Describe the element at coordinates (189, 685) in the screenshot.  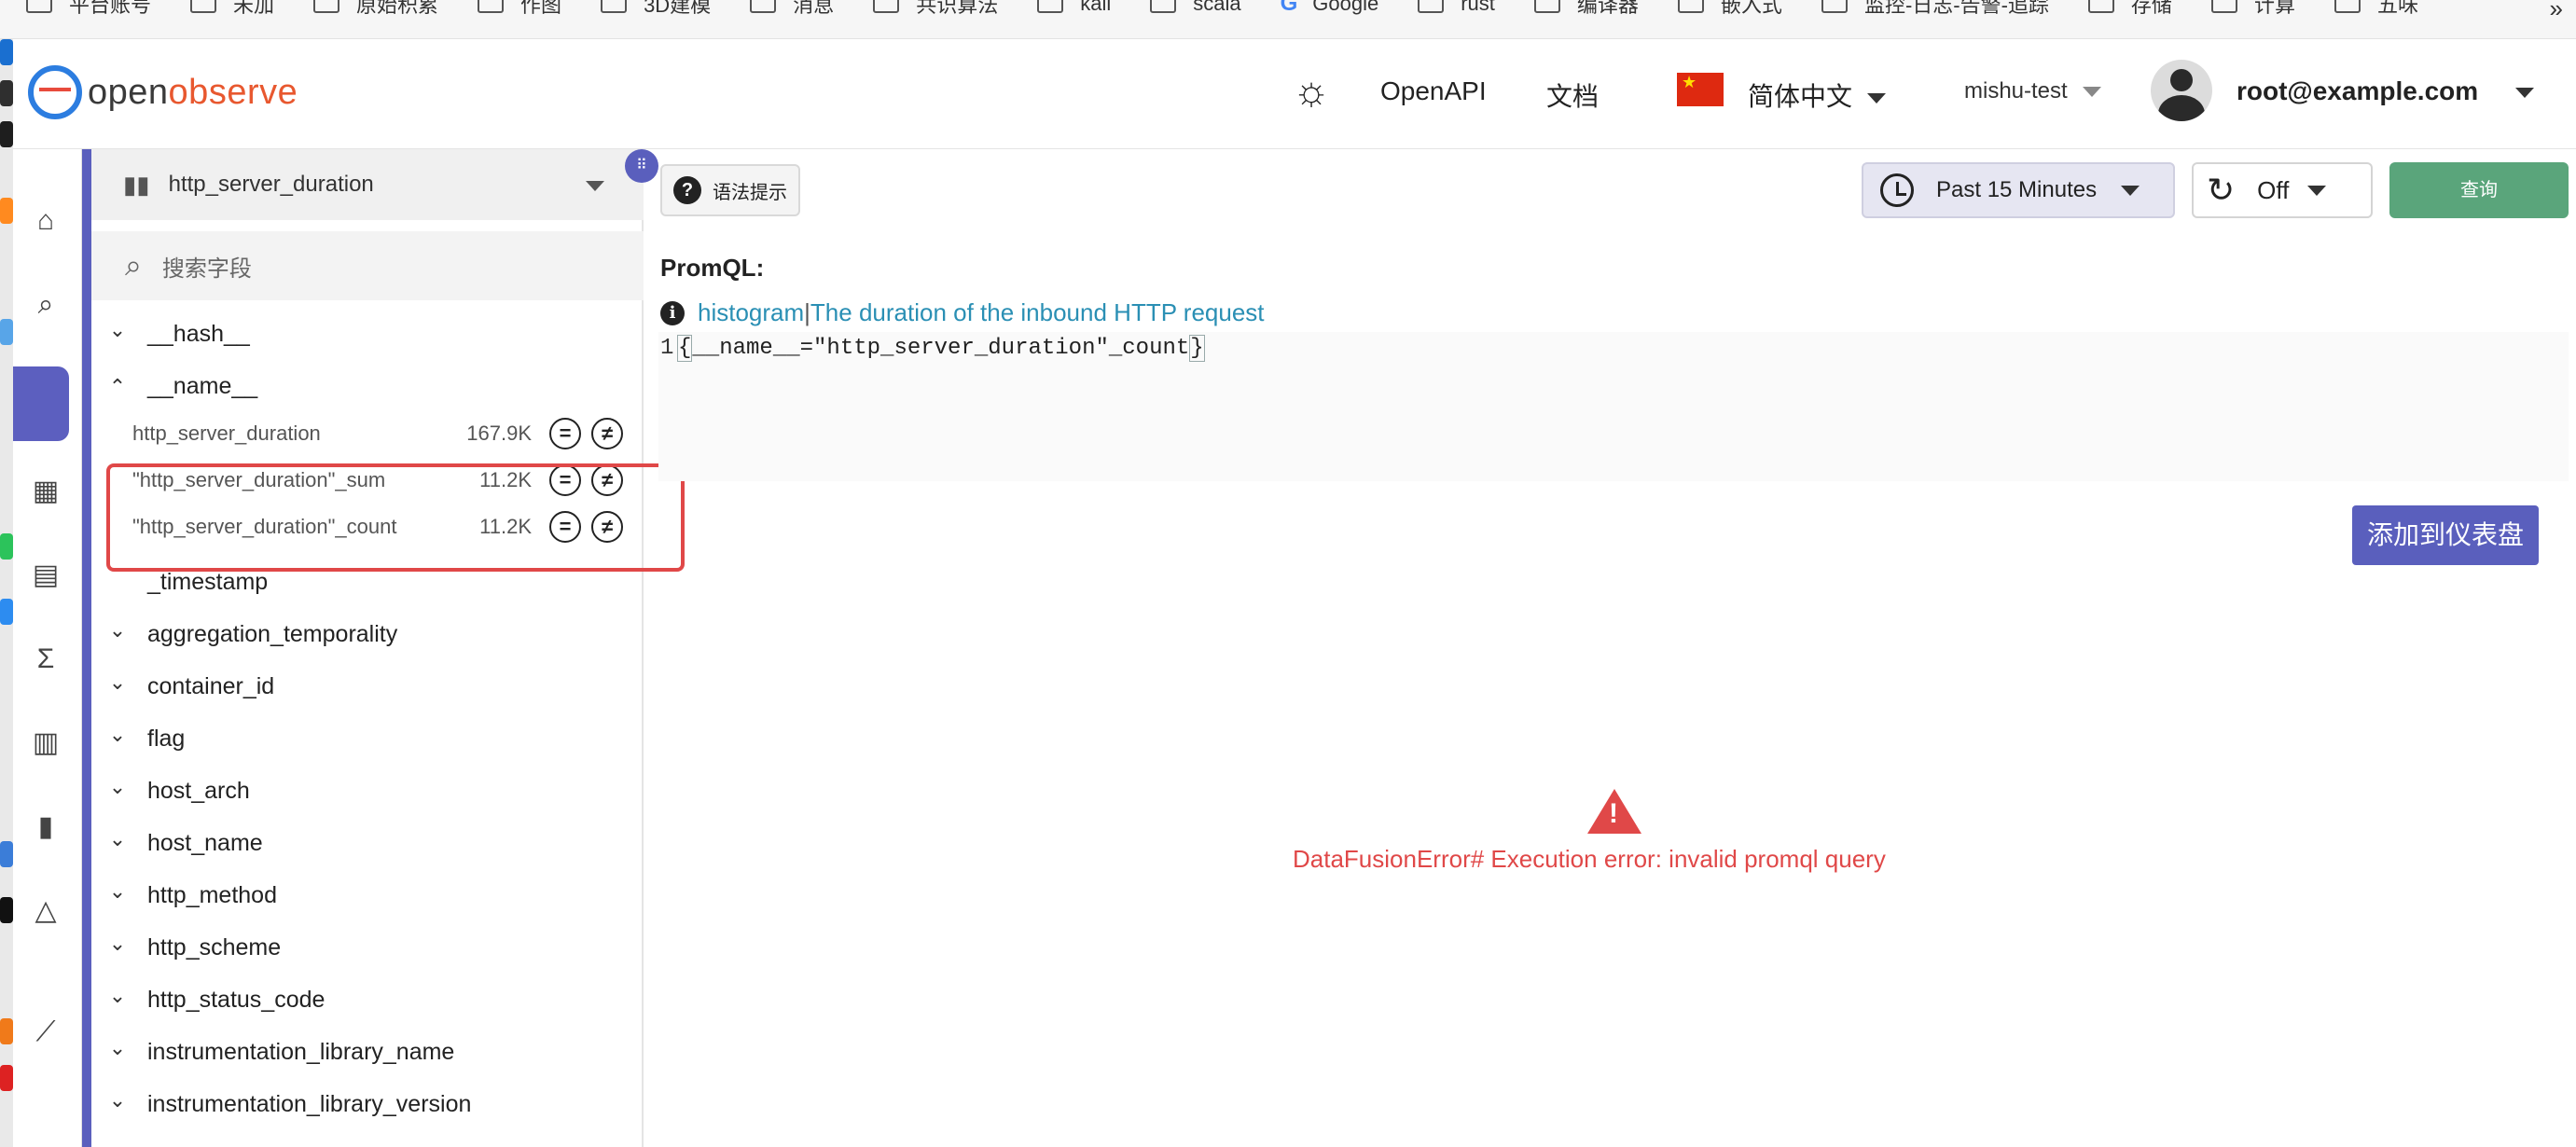
I see `field-item: ⌄ container_id` at that location.